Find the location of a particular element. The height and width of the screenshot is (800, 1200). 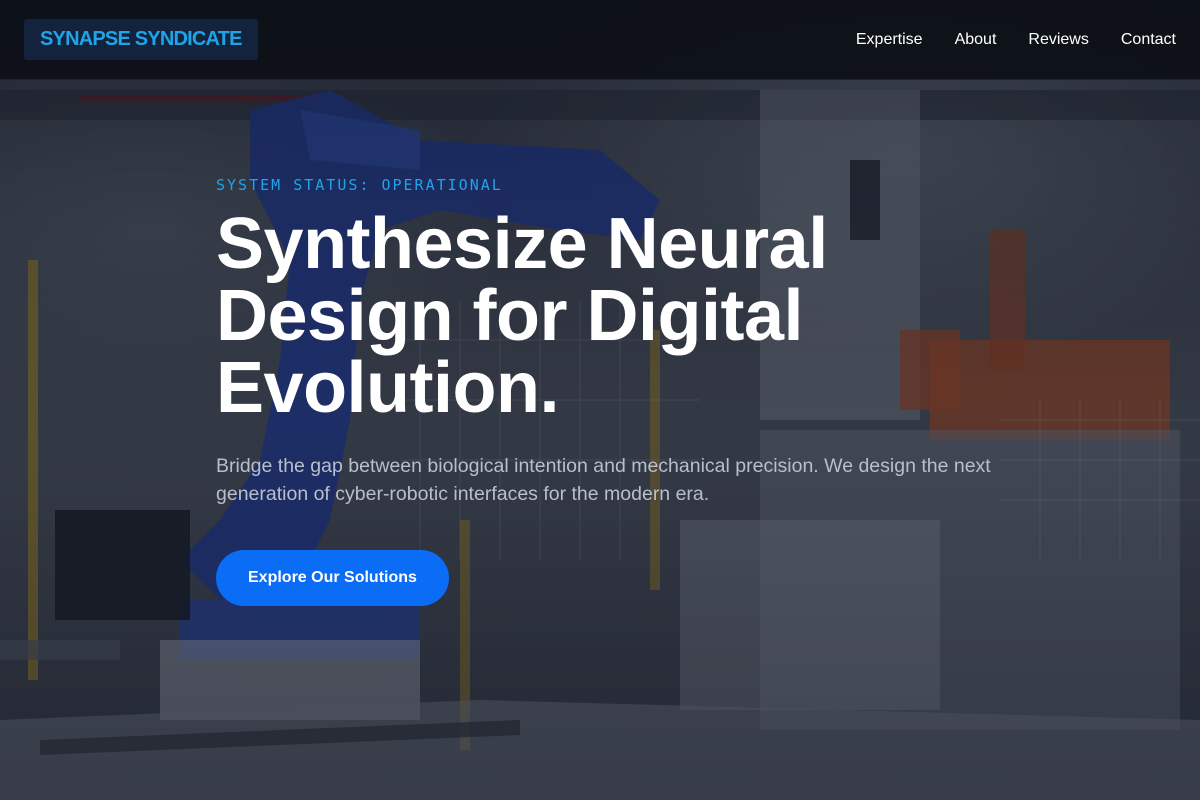

nav-link-reviews: Reviews is located at coordinates (1058, 40).